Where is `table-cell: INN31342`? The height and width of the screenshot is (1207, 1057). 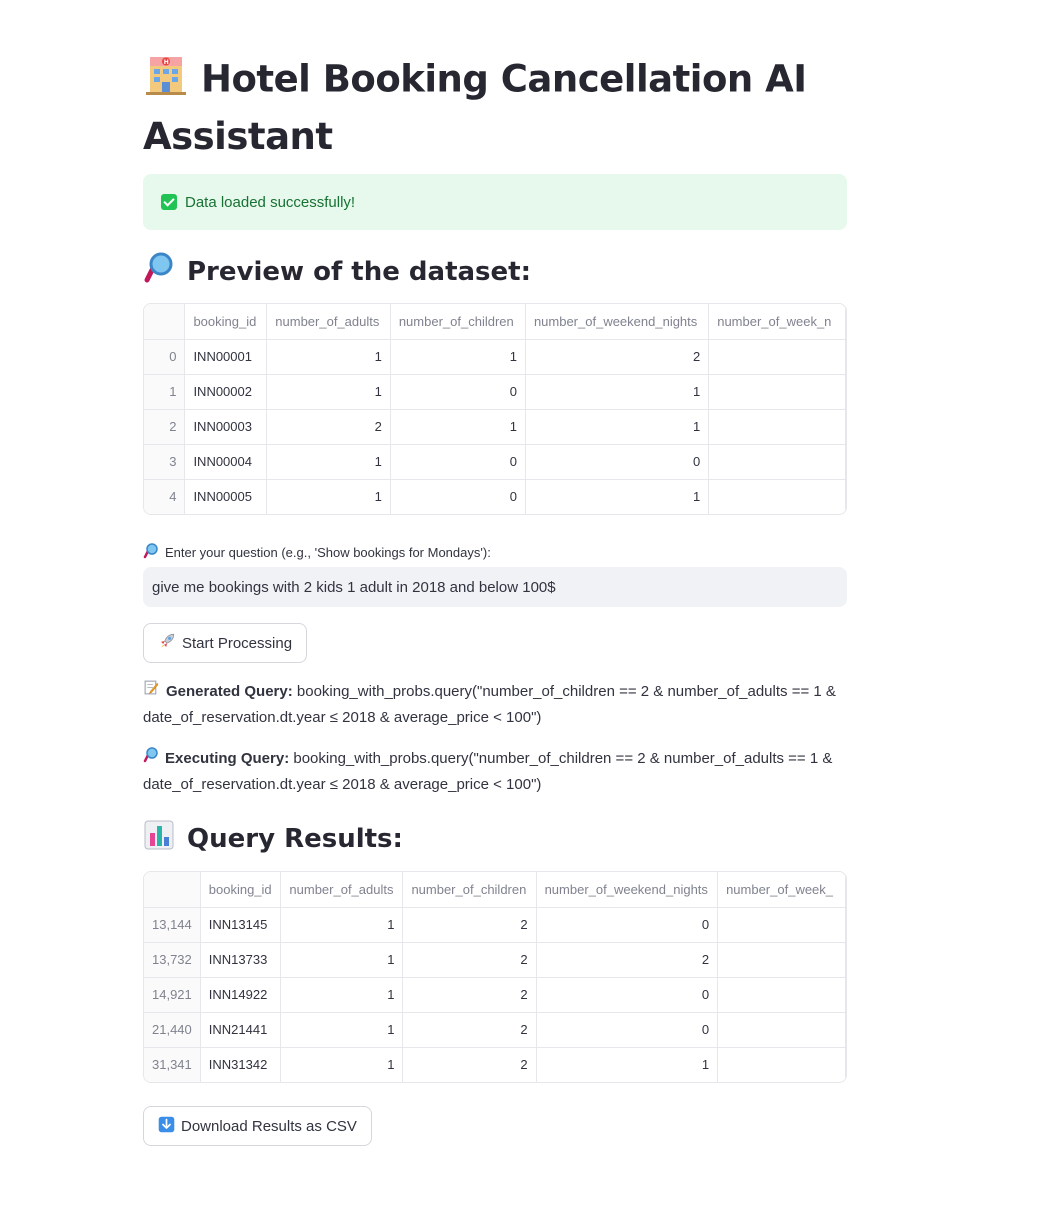 table-cell: INN31342 is located at coordinates (241, 1064).